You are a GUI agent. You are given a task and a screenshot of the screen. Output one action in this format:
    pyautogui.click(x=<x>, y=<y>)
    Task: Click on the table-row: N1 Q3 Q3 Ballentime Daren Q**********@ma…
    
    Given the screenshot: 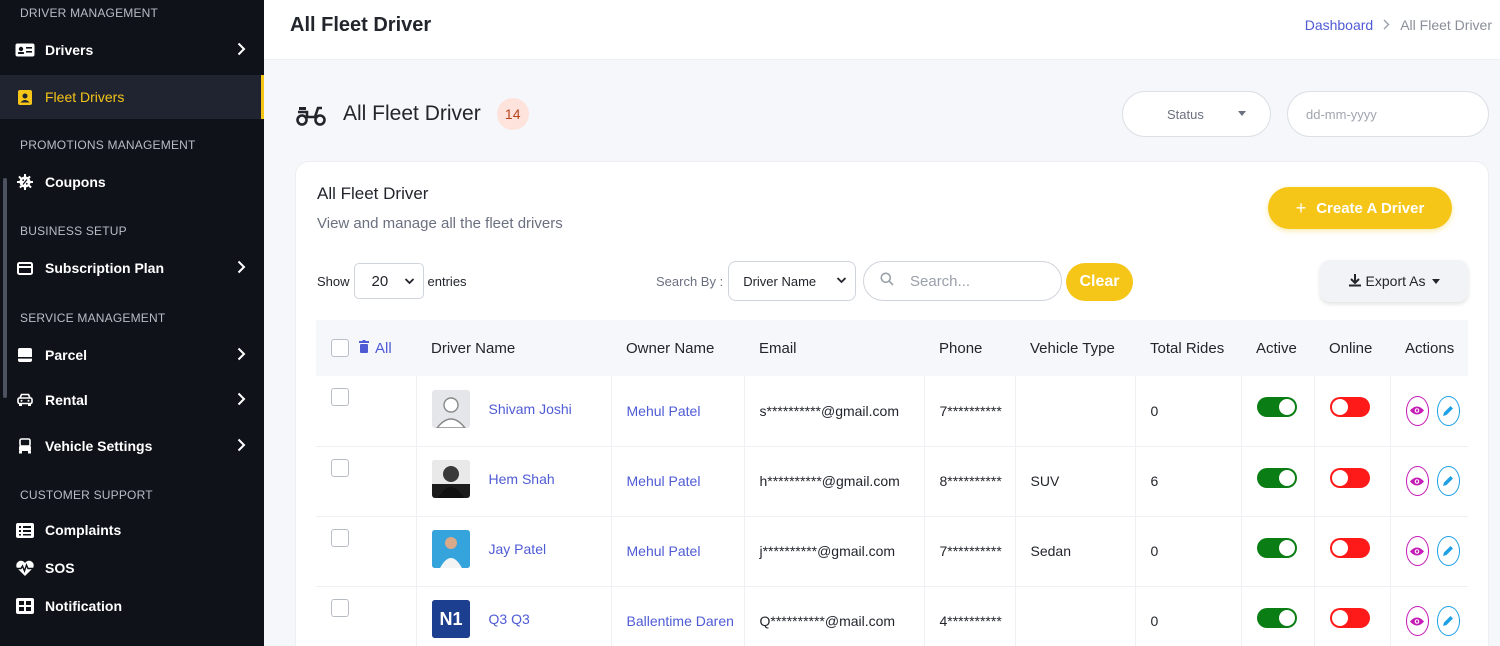 What is the action you would take?
    pyautogui.click(x=892, y=616)
    